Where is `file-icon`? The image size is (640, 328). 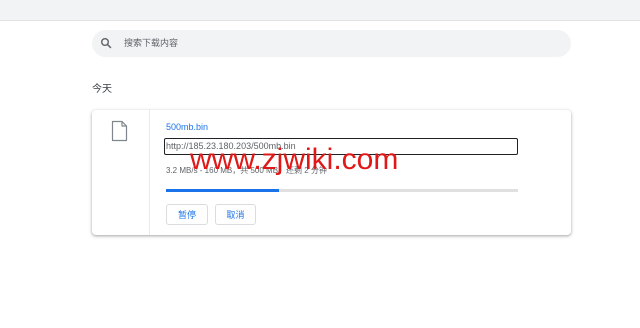
file-icon is located at coordinates (119, 131).